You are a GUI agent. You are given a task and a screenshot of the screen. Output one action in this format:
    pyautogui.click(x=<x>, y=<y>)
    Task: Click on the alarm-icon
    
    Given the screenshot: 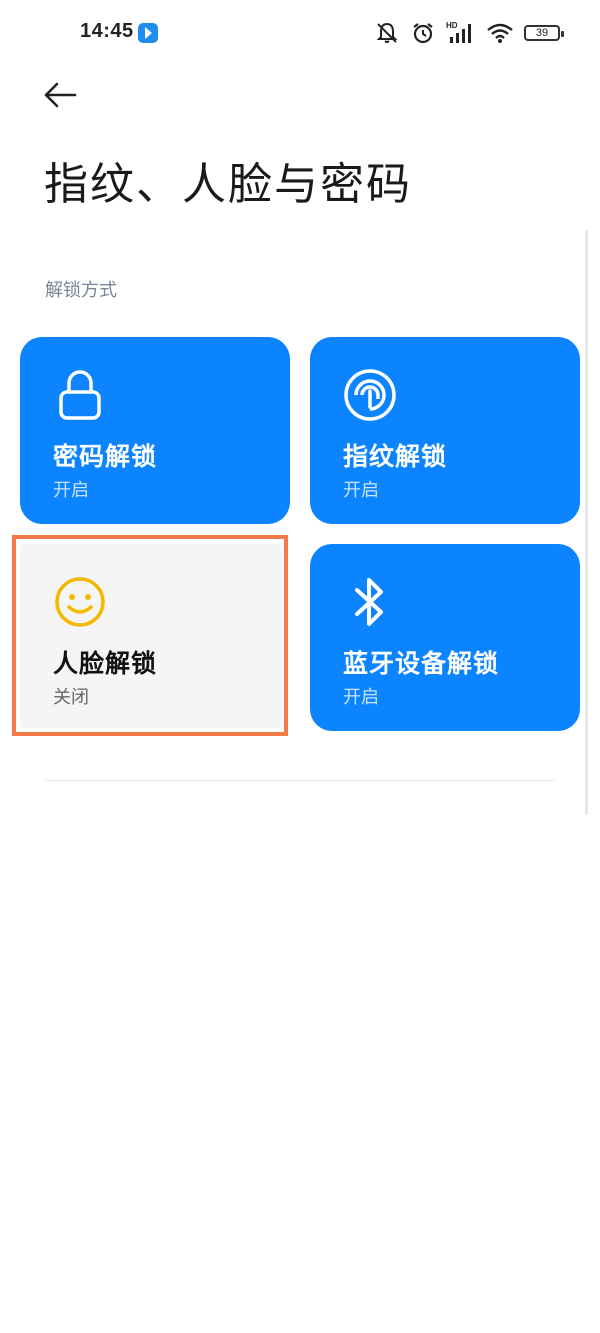 What is the action you would take?
    pyautogui.click(x=423, y=33)
    